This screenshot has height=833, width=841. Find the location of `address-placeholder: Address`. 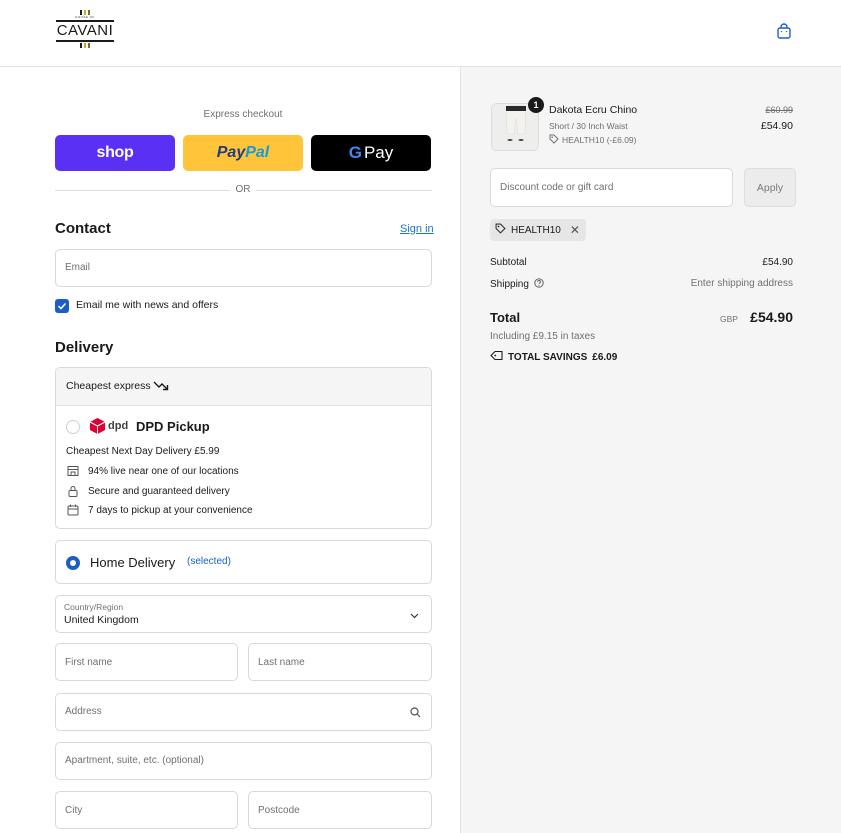

address-placeholder: Address is located at coordinates (83, 711).